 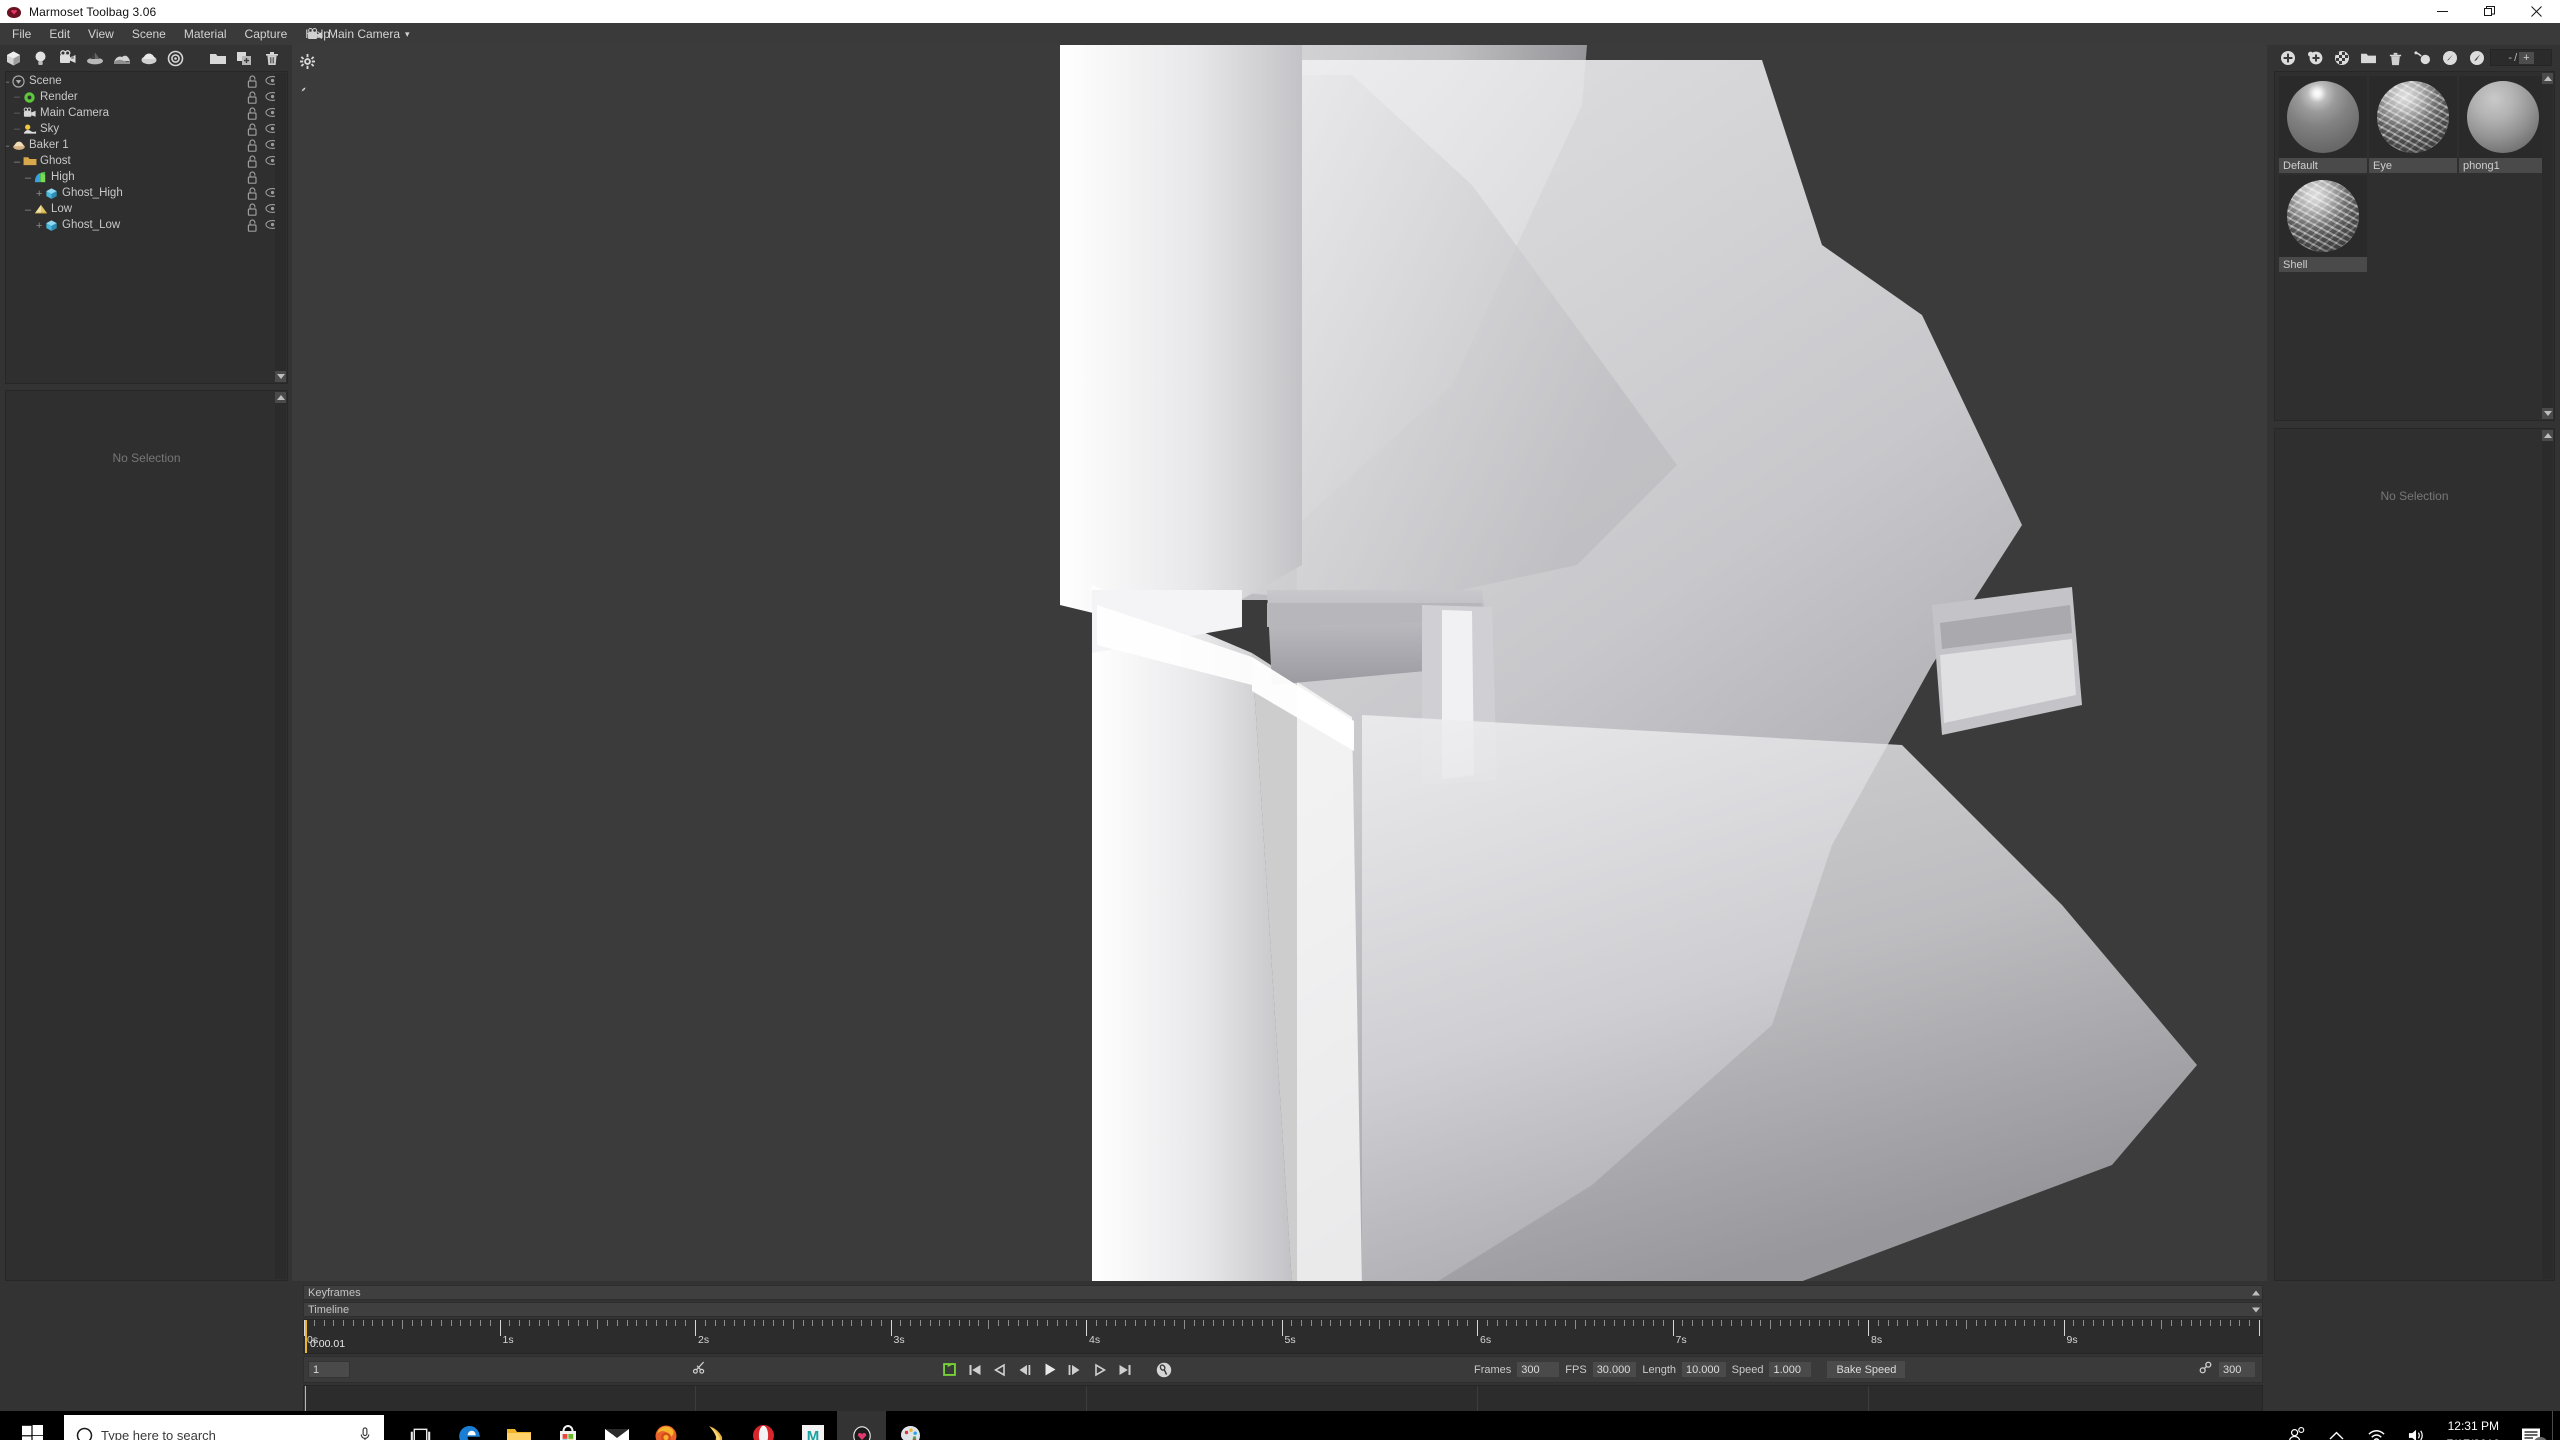 I want to click on assign-material-button, so click(x=2422, y=58).